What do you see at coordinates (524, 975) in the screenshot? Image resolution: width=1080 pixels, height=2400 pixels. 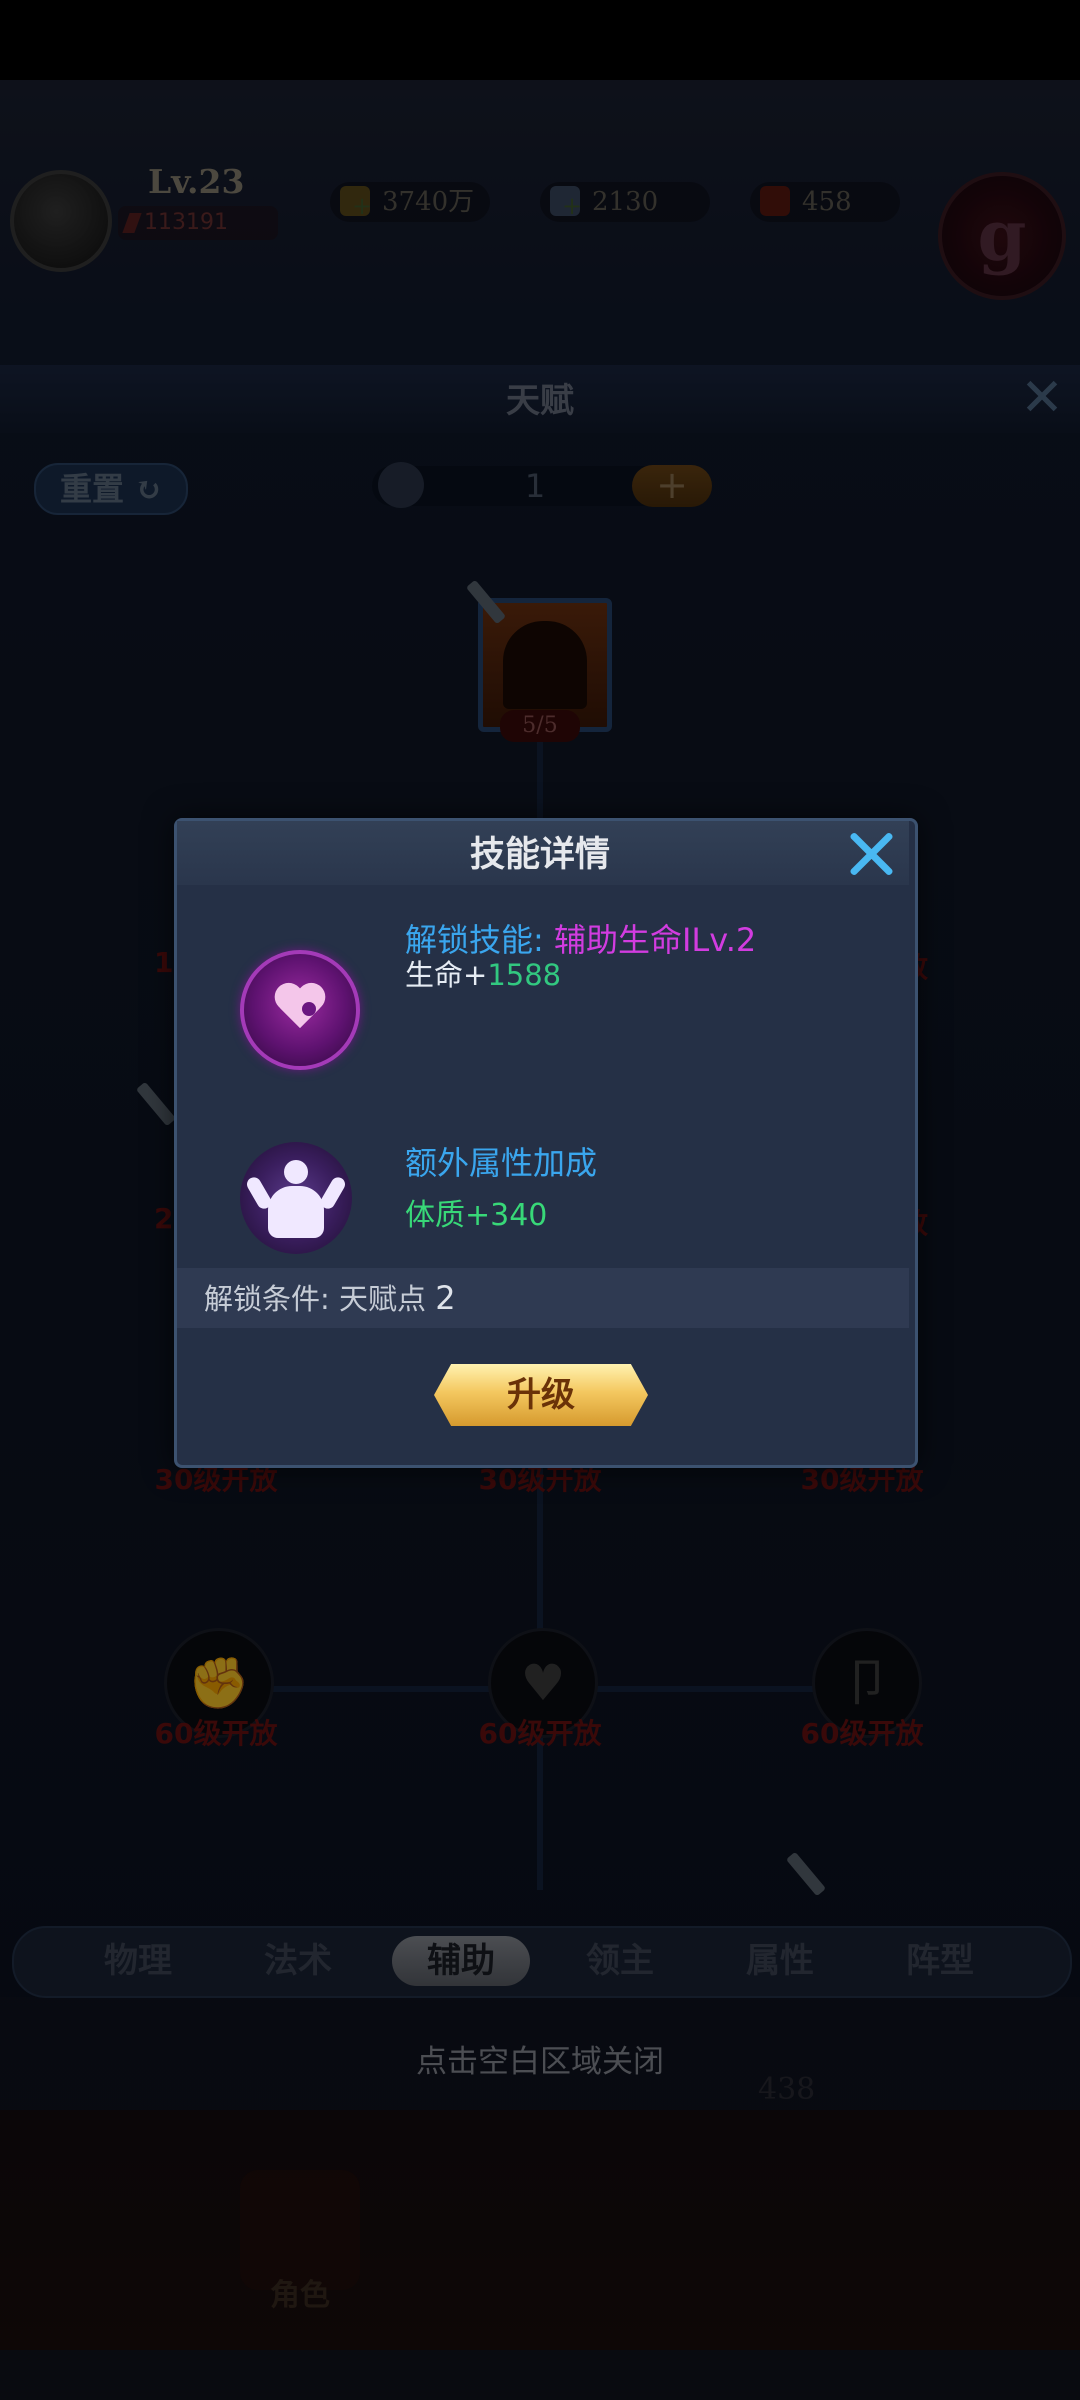 I see `hp-value: 1588` at bounding box center [524, 975].